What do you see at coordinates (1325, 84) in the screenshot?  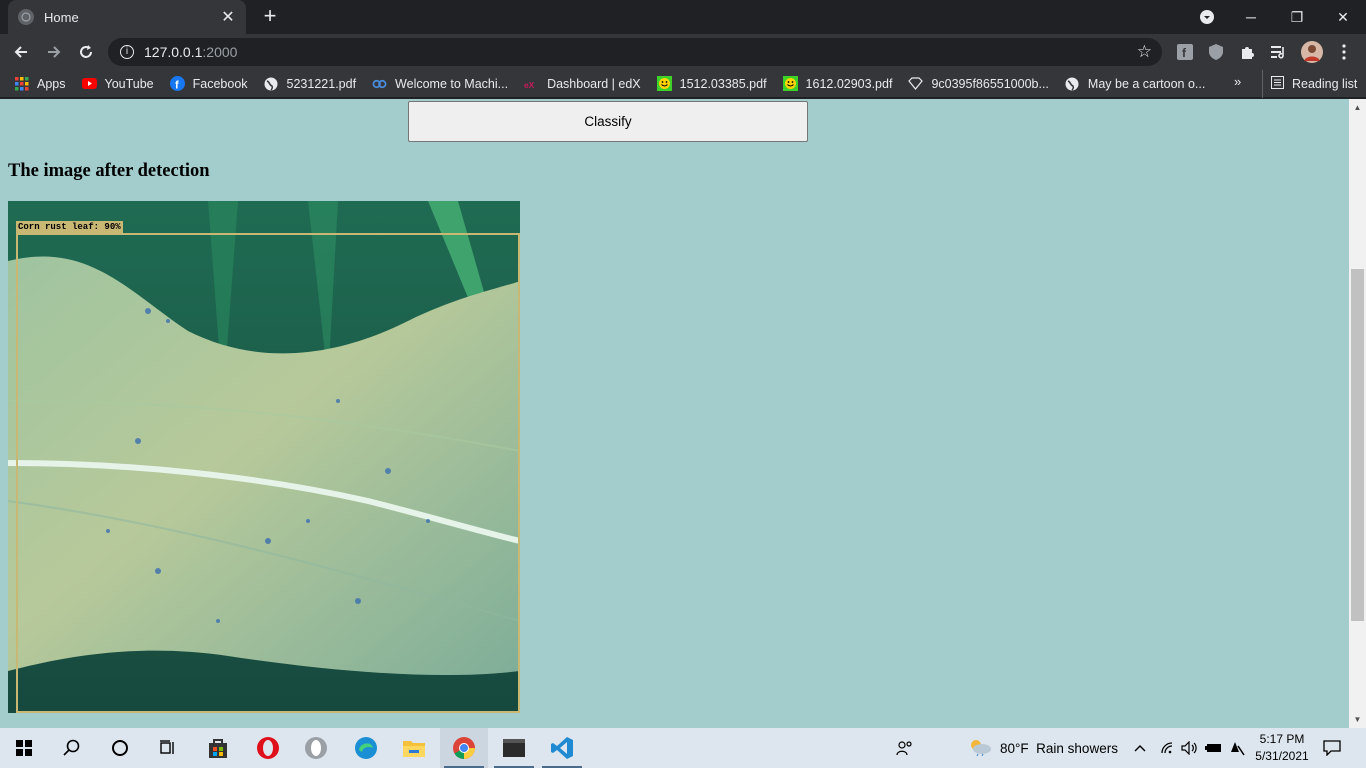 I see `reading-list-label: Reading list` at bounding box center [1325, 84].